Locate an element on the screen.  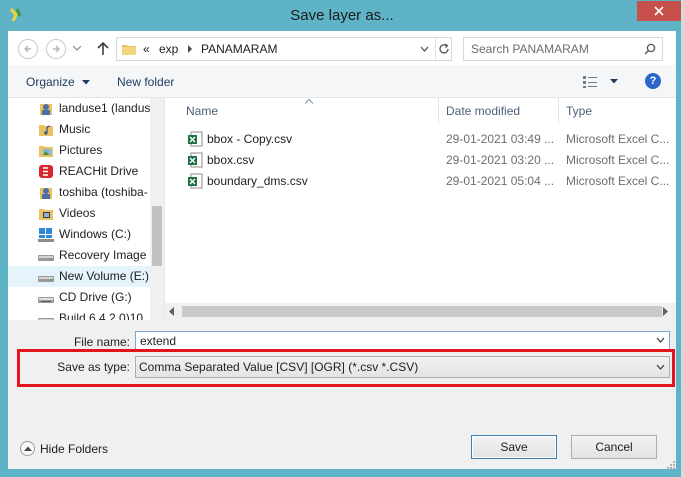
nav-item-build: Build 6.4.2.0)10 is located at coordinates (79, 314).